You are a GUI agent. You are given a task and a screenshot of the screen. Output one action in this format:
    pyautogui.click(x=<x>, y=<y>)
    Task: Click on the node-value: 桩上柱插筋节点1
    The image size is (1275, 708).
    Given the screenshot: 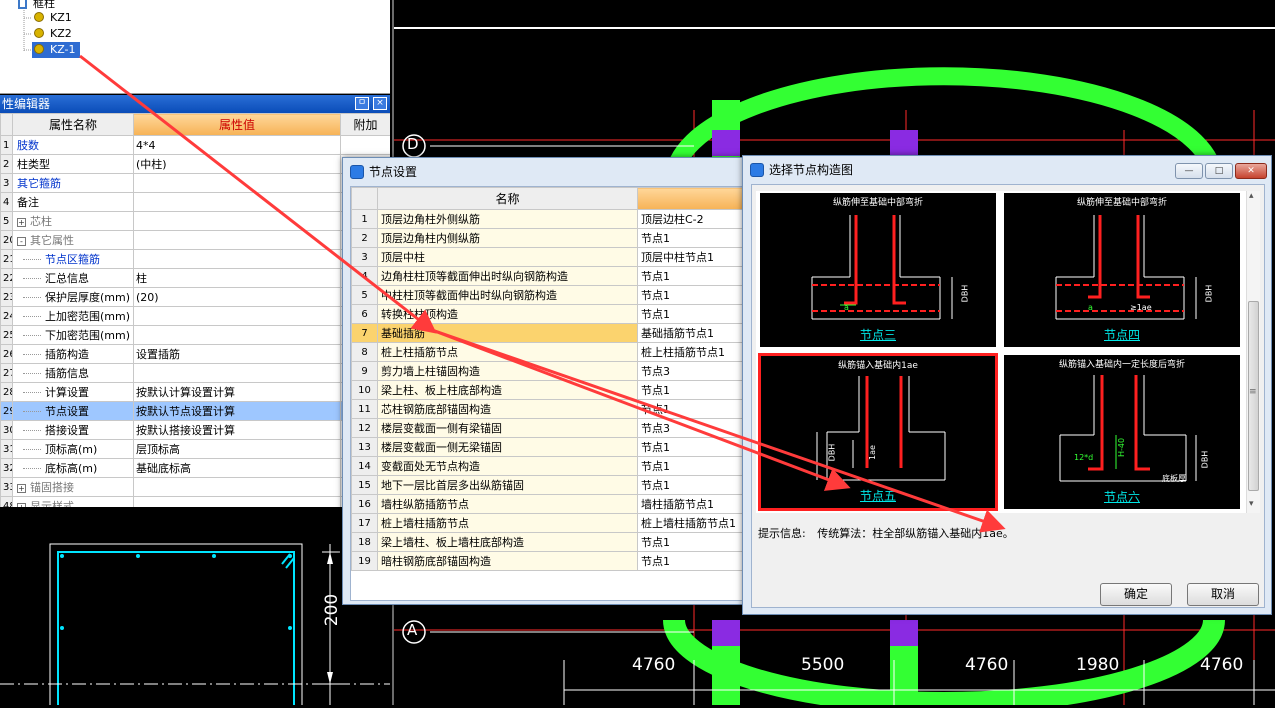 What is the action you would take?
    pyautogui.click(x=691, y=352)
    